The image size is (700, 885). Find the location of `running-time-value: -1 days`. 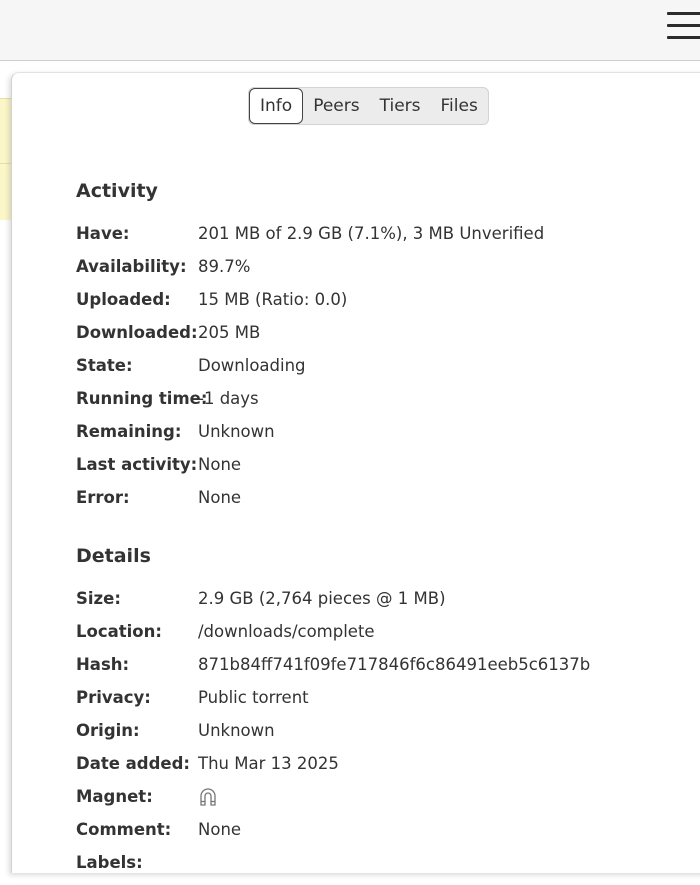

running-time-value: -1 days is located at coordinates (228, 398).